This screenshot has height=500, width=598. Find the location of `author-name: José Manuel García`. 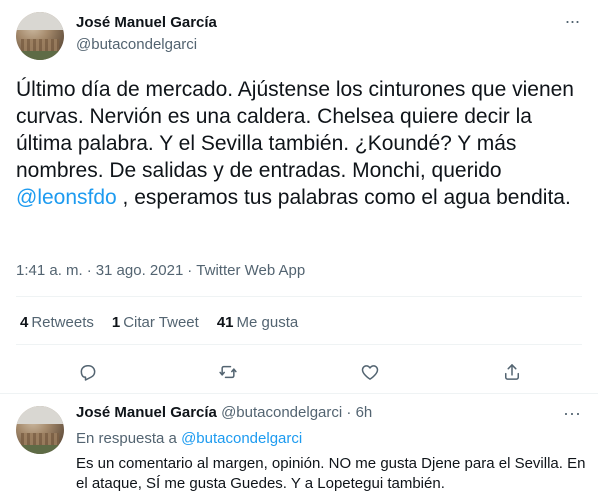

author-name: José Manuel García is located at coordinates (146, 22).